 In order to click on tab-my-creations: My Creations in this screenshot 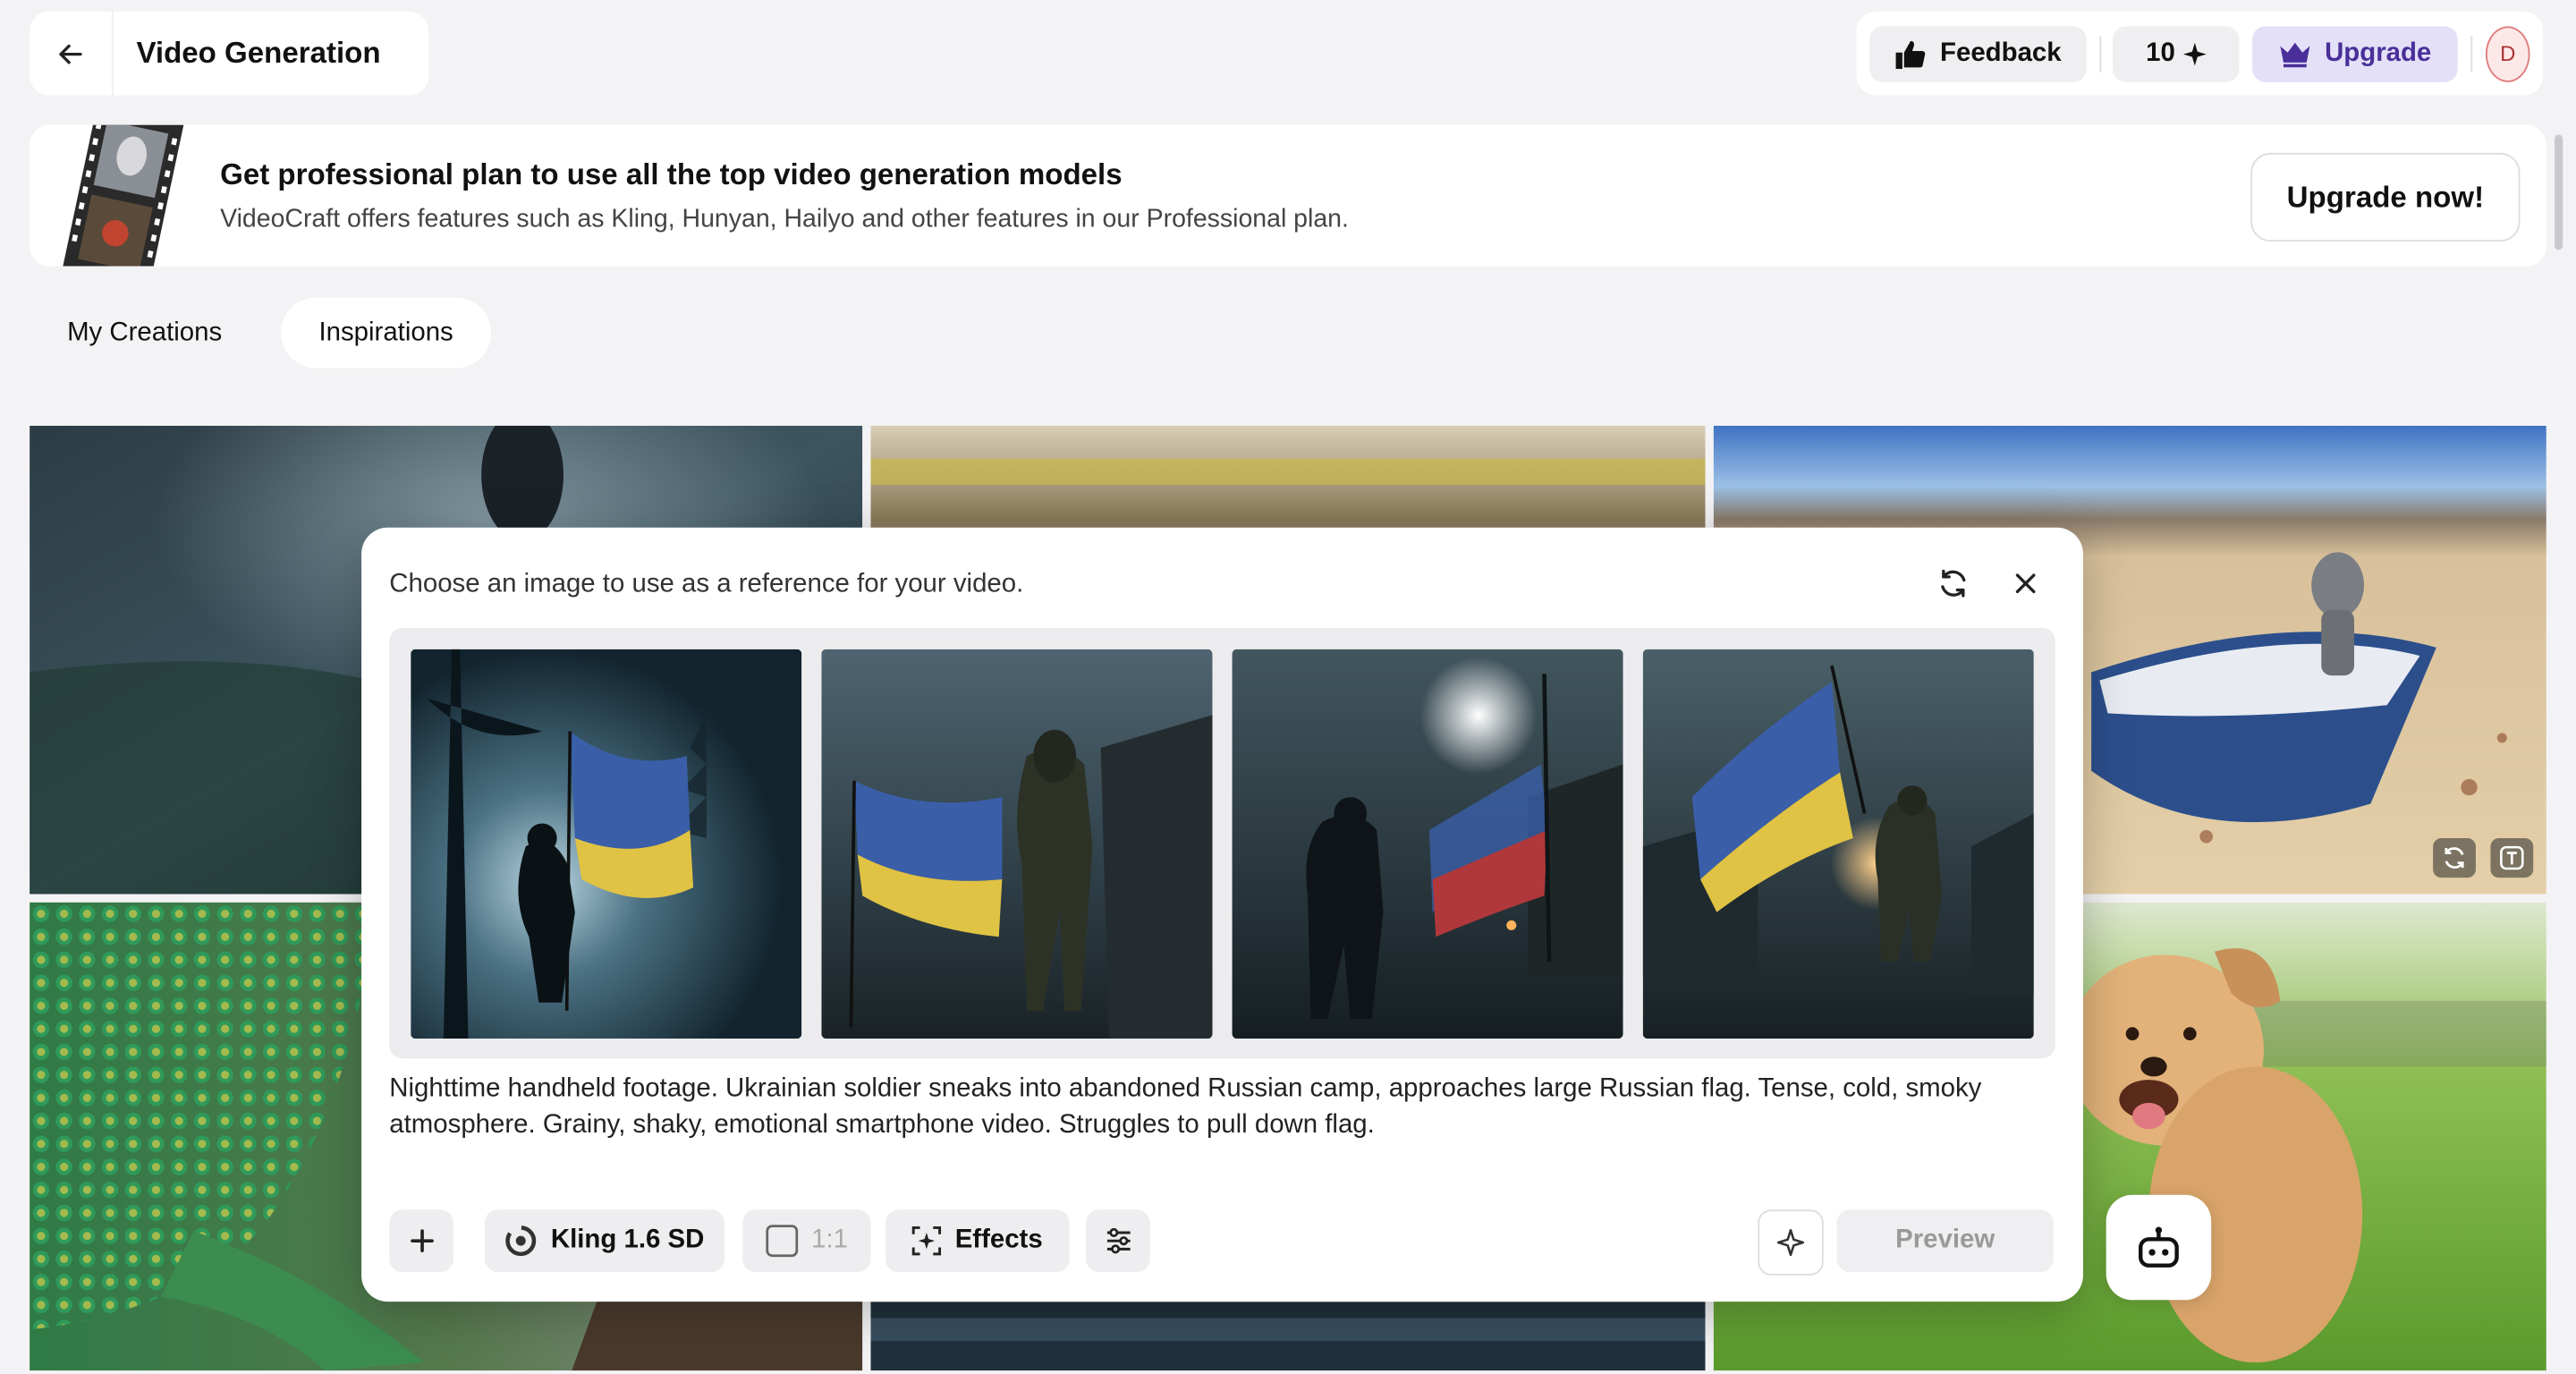, I will do `click(144, 333)`.